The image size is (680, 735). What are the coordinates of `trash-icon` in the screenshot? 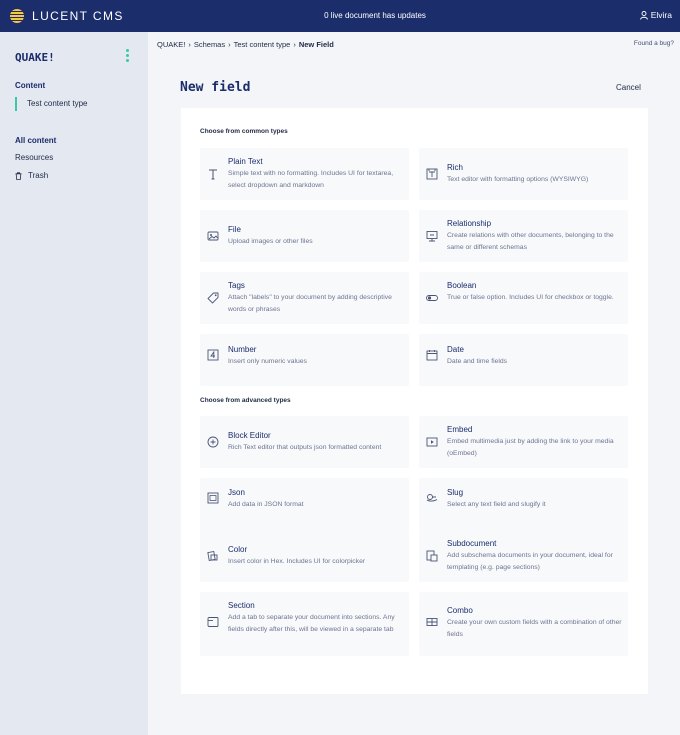 It's located at (18, 175).